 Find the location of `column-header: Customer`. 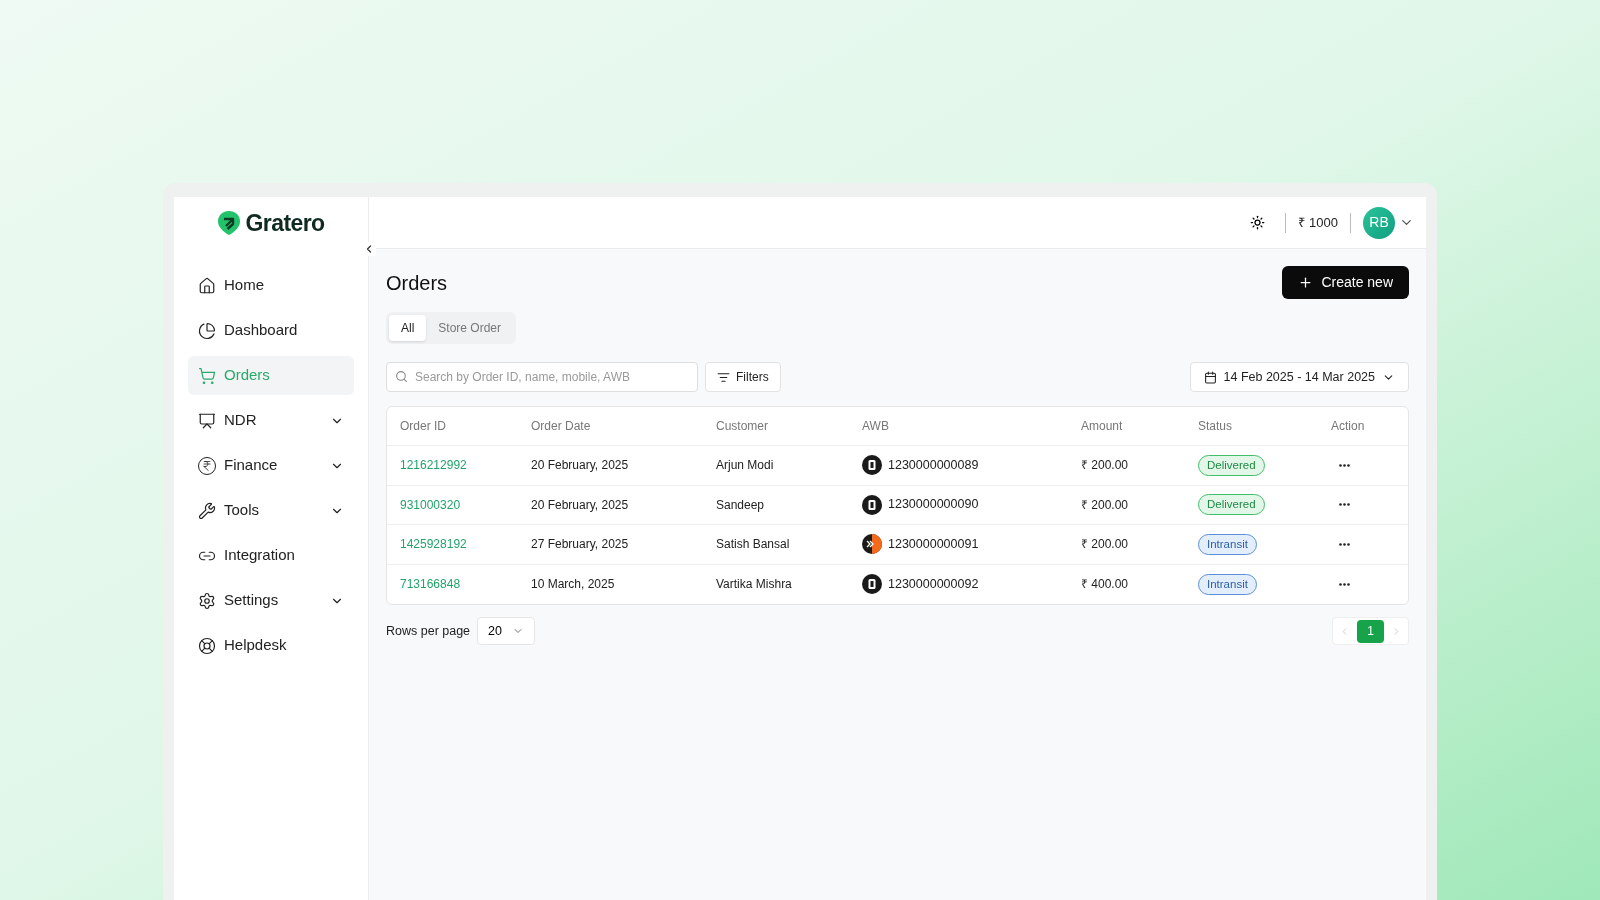

column-header: Customer is located at coordinates (742, 426).